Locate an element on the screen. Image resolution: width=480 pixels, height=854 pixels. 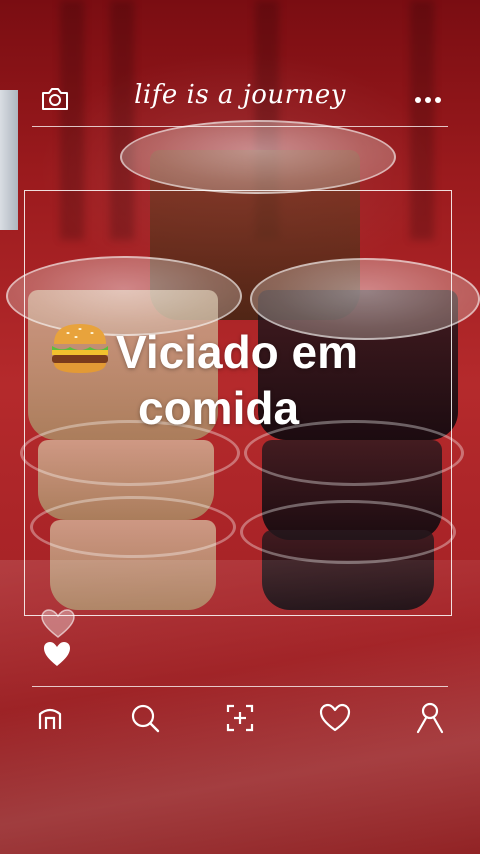
nav-profile is located at coordinates (430, 718).